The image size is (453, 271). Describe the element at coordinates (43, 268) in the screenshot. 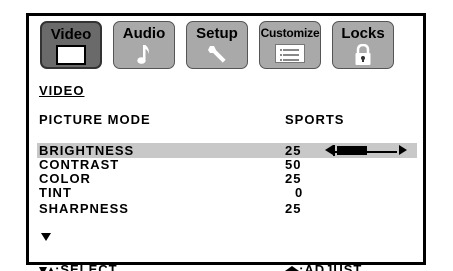

I see `down-arrow-icon` at that location.